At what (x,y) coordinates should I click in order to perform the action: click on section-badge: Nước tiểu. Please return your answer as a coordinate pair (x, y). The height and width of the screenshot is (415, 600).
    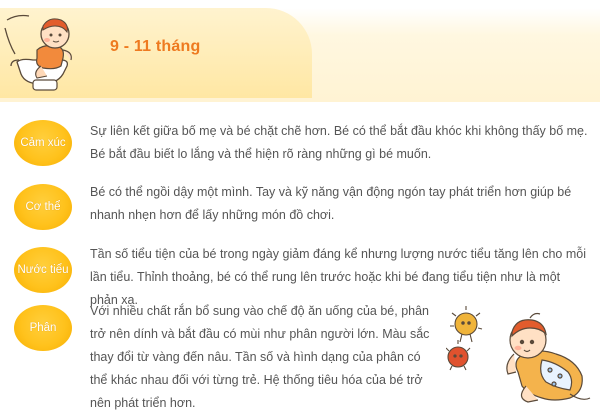
    Looking at the image, I should click on (43, 270).